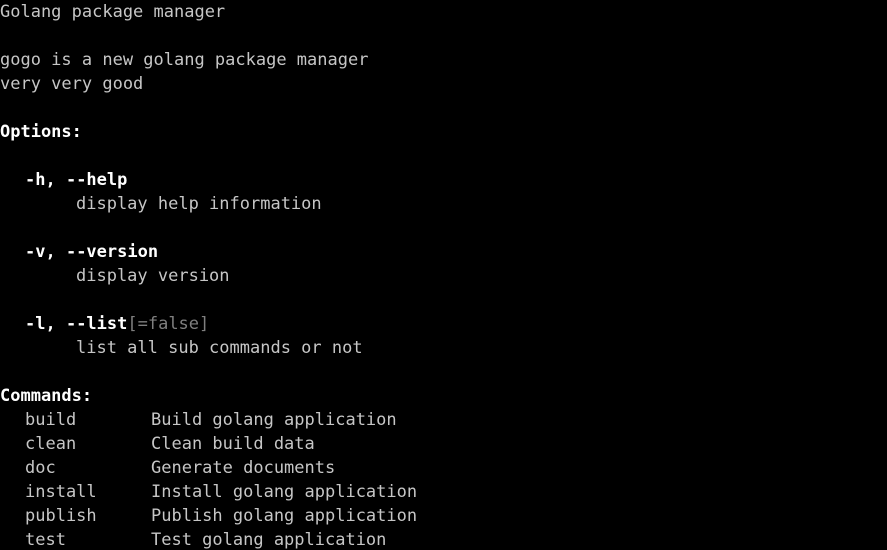 The width and height of the screenshot is (887, 550). What do you see at coordinates (168, 324) in the screenshot?
I see `option-list-default-value: [=false]` at bounding box center [168, 324].